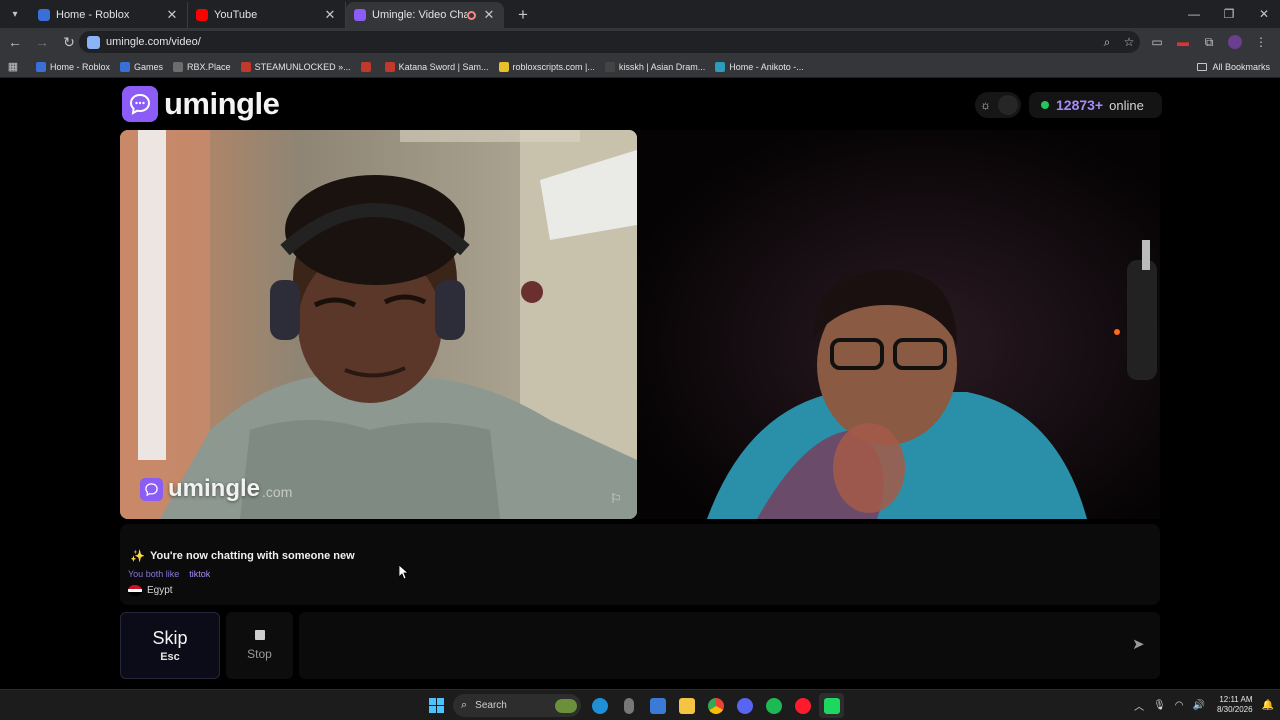  I want to click on mouse-app-icon, so click(628, 705).